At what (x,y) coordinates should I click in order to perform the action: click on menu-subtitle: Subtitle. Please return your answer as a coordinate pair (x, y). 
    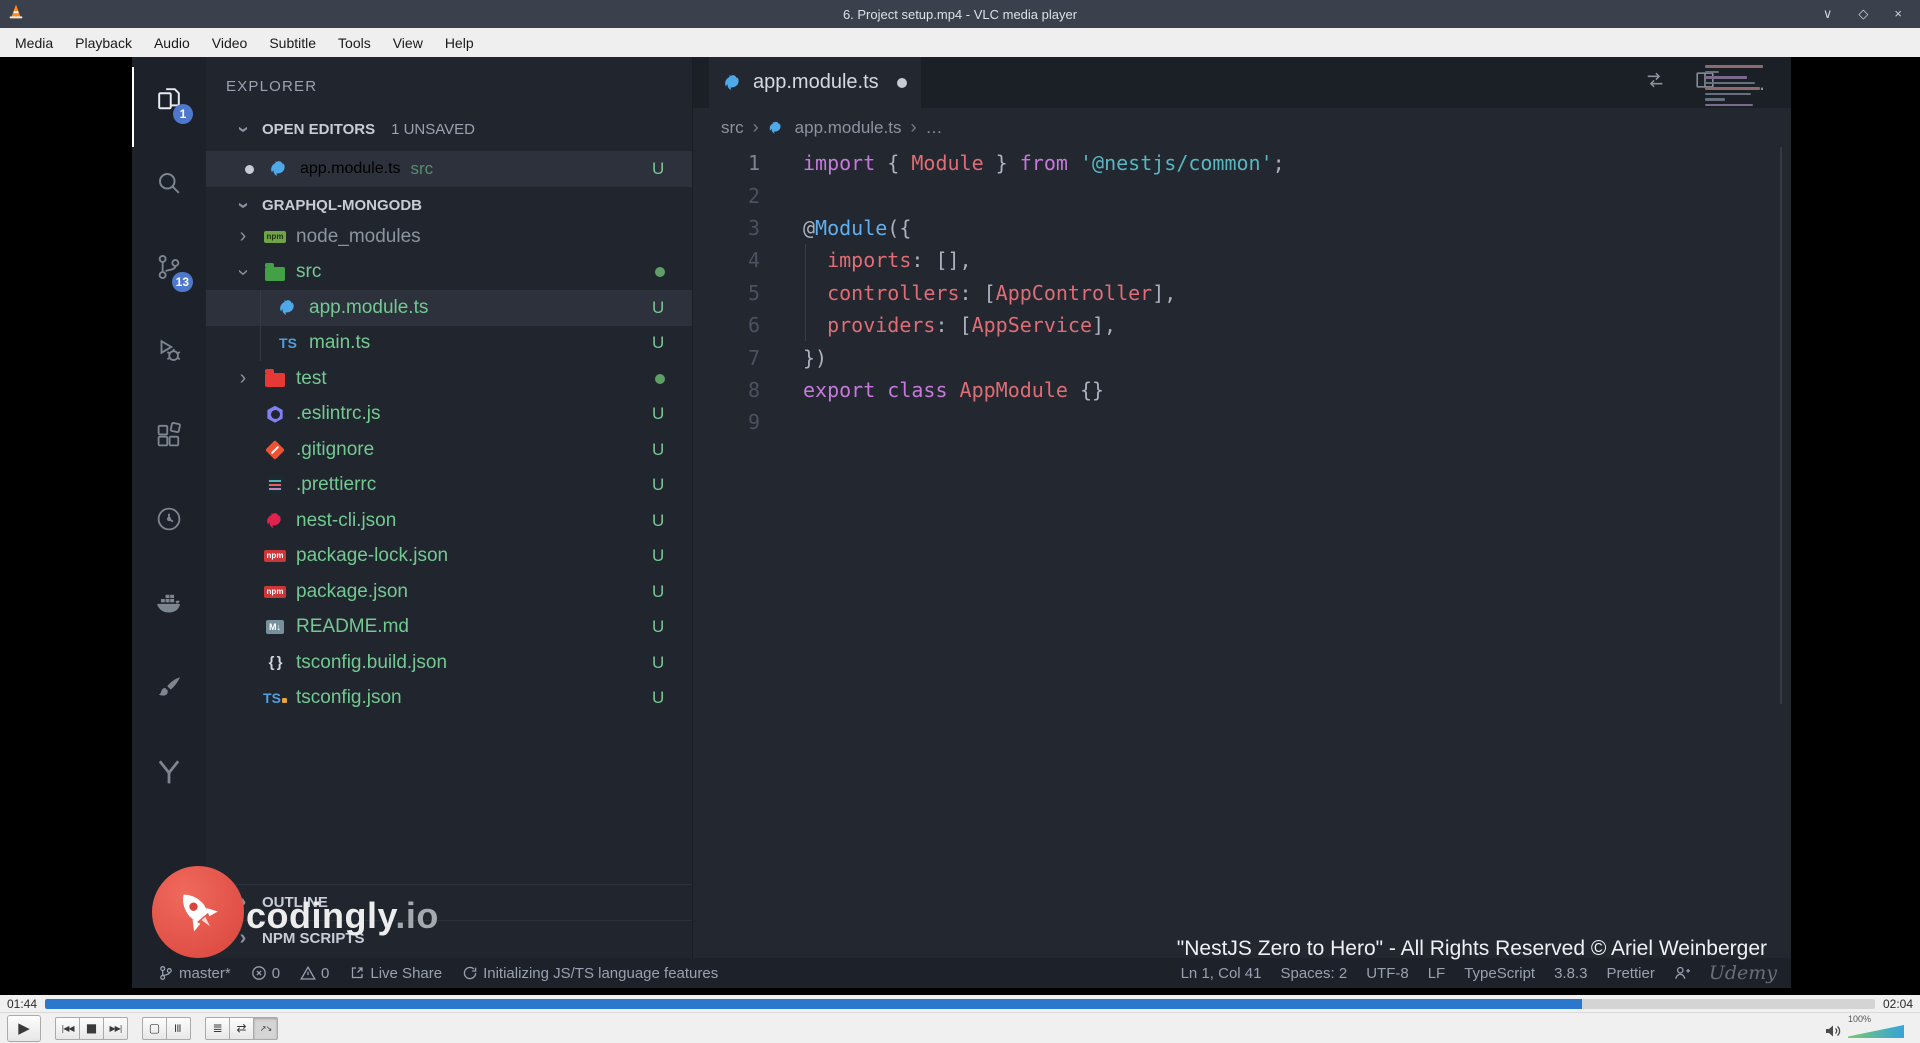
    Looking at the image, I should click on (292, 42).